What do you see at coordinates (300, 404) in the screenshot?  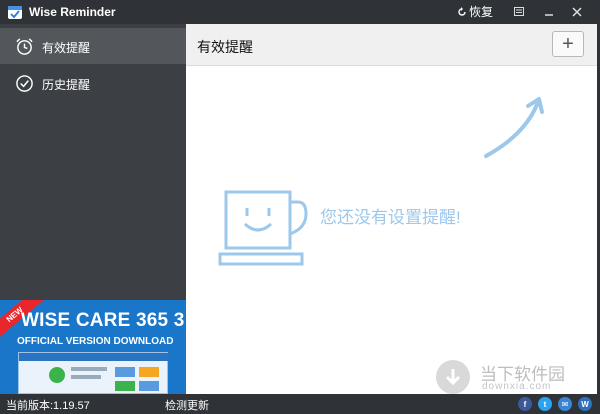 I see `status-bar: 当前版本:1.19.57 检测更新 f t ✉ W` at bounding box center [300, 404].